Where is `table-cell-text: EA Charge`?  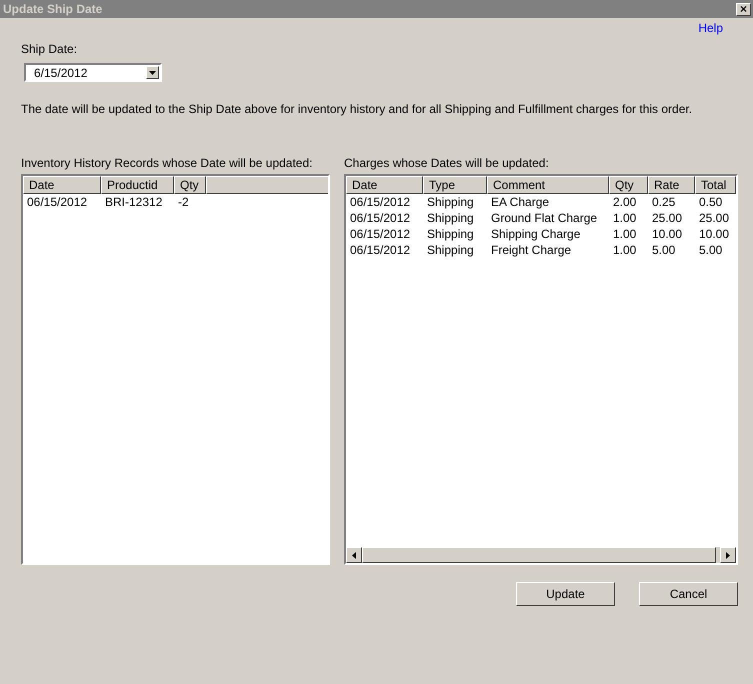
table-cell-text: EA Charge is located at coordinates (520, 202).